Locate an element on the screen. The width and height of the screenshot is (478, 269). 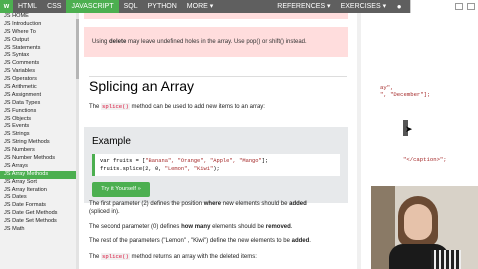
p1-bold-where: where is located at coordinates (212, 204).